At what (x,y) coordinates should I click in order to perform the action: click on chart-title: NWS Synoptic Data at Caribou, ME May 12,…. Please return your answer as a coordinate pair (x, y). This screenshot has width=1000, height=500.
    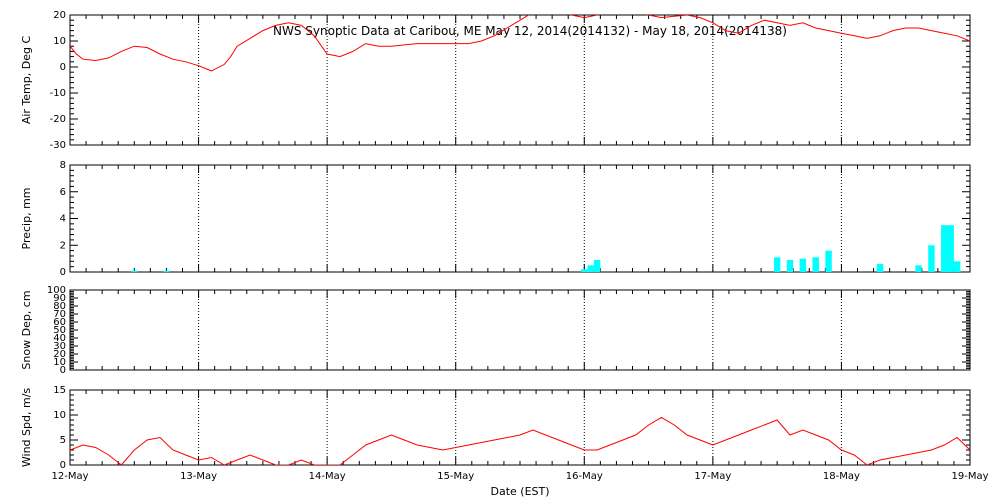
    Looking at the image, I should click on (530, 31).